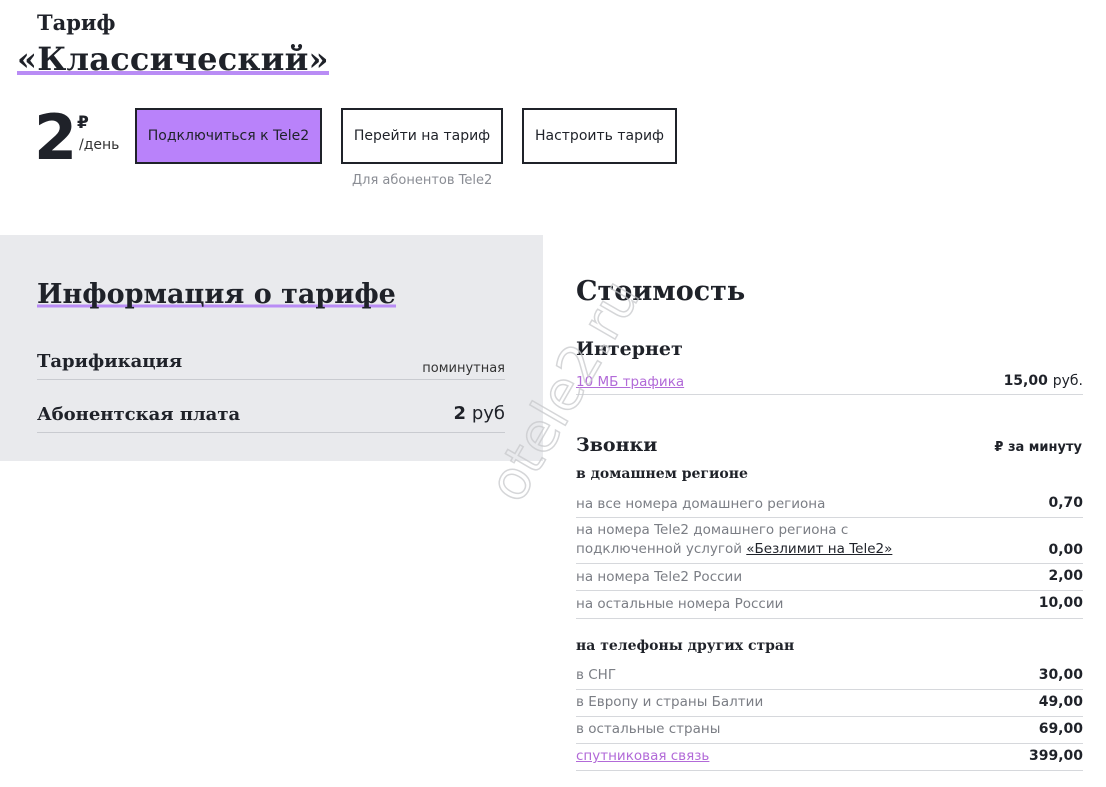 The image size is (1106, 787). What do you see at coordinates (630, 382) in the screenshot?
I see `internet-traffic-link: 10 МБ трафика` at bounding box center [630, 382].